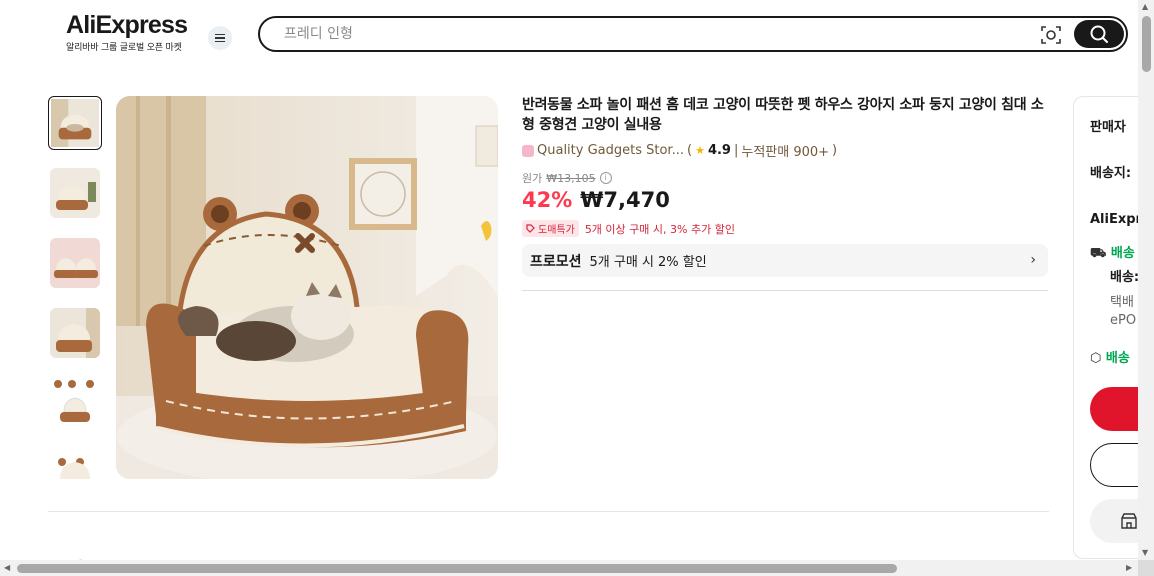 The image size is (1154, 576). Describe the element at coordinates (1117, 358) in the screenshot. I see `delivery-label-2: 배송` at that location.